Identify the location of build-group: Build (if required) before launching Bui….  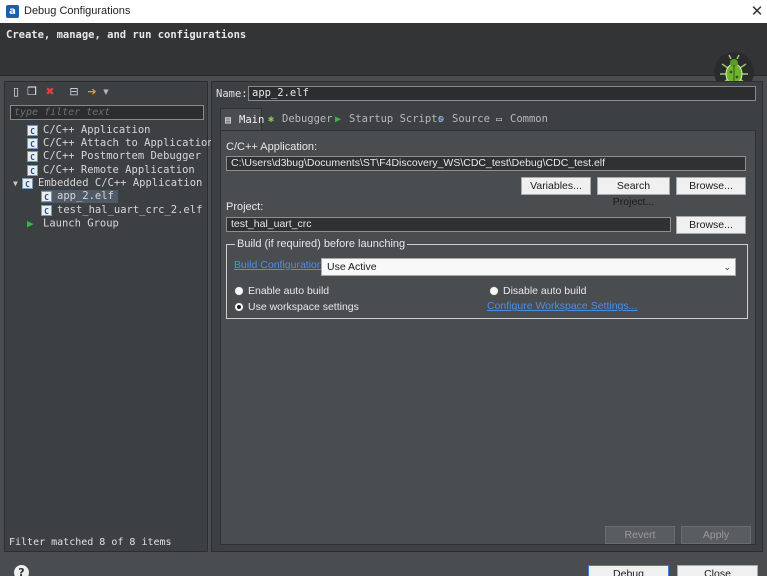
(487, 278).